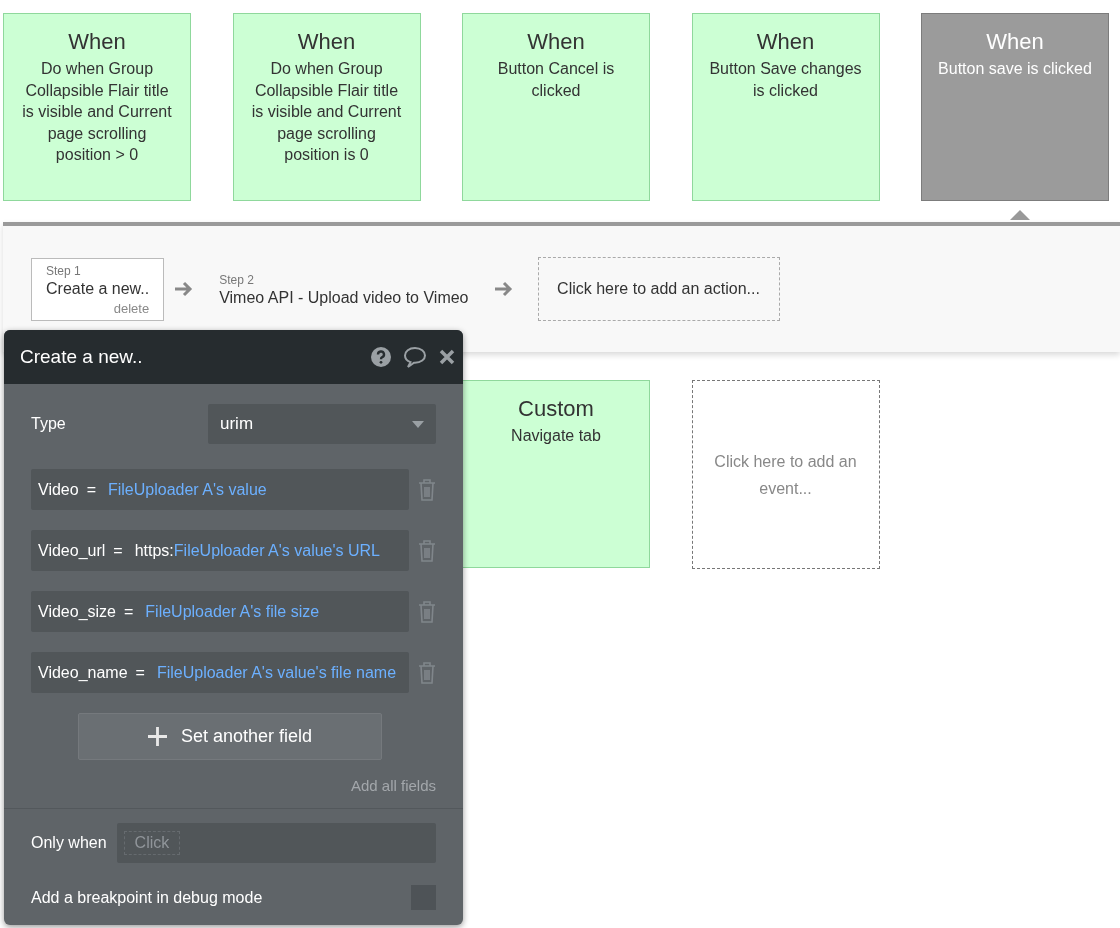 Image resolution: width=1120 pixels, height=928 pixels. I want to click on event-card: Custom Navigate tab, so click(556, 474).